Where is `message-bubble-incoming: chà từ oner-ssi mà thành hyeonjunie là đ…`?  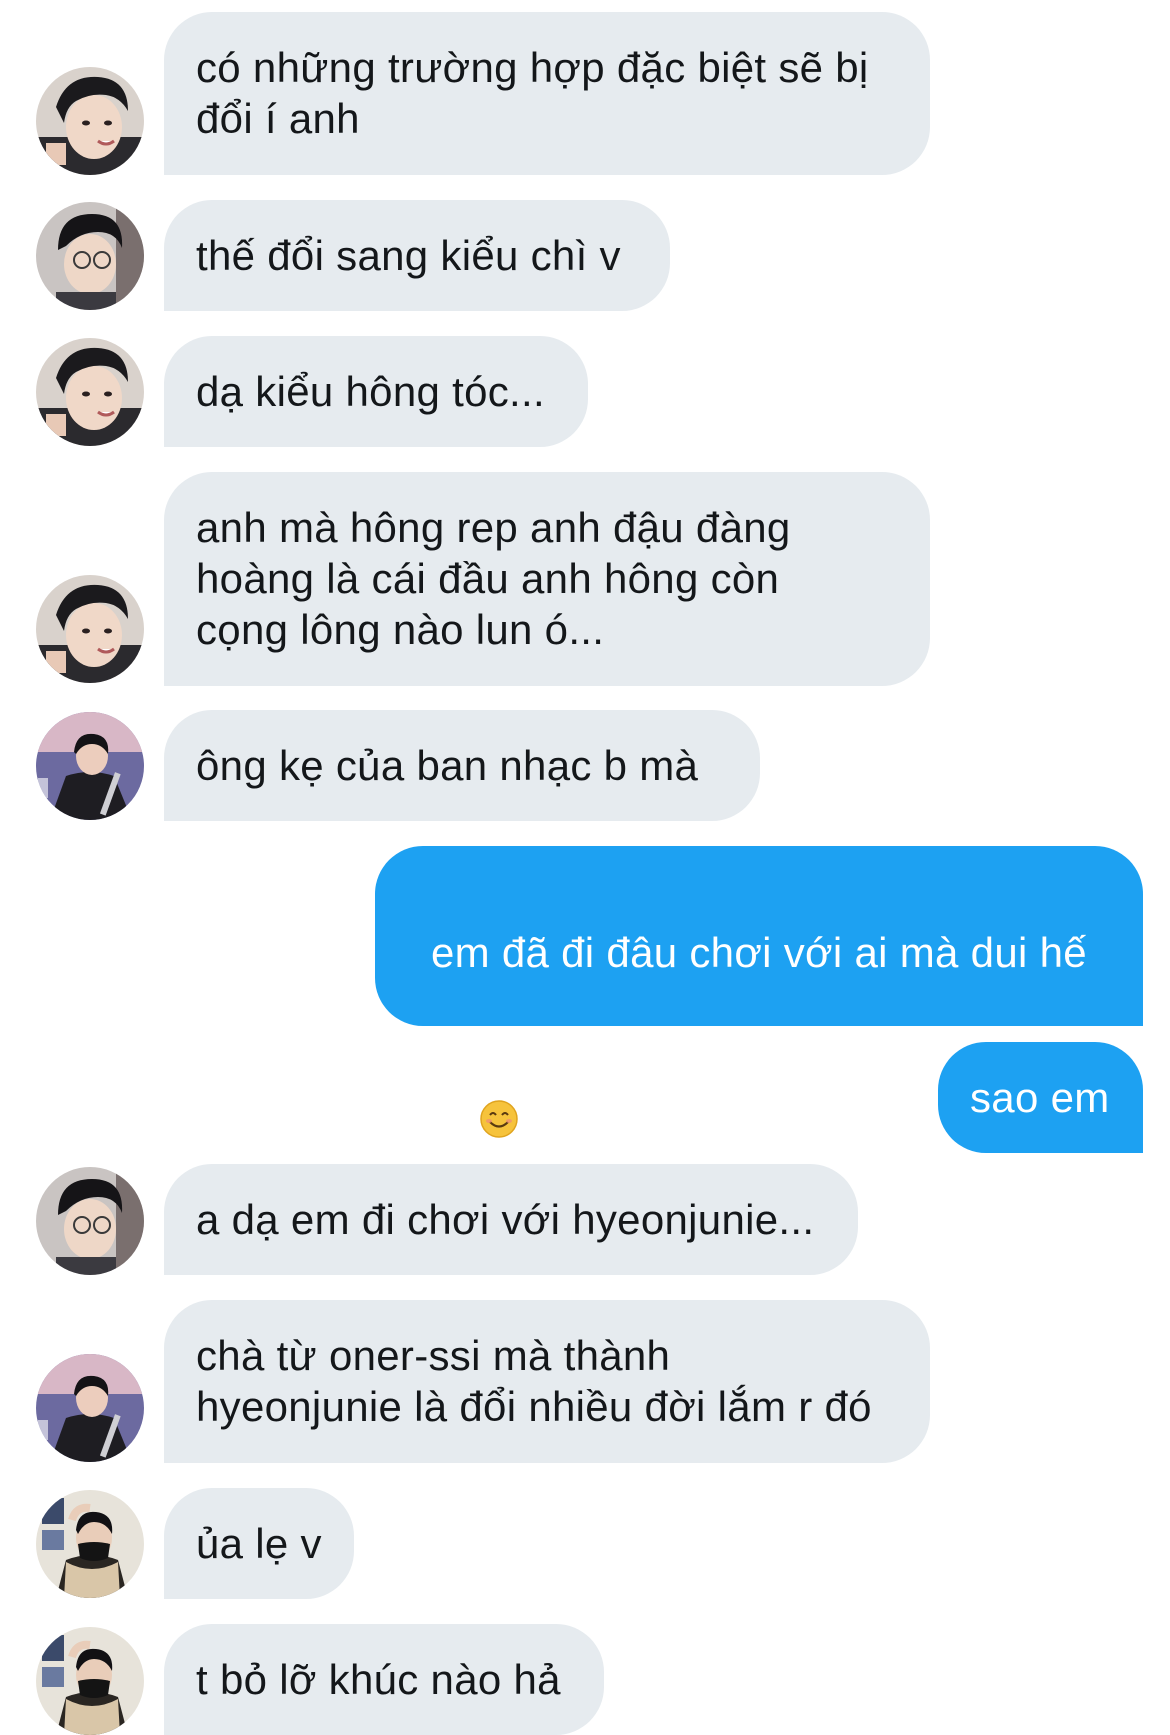
message-bubble-incoming: chà từ oner-ssi mà thành hyeonjunie là đ… is located at coordinates (547, 1381).